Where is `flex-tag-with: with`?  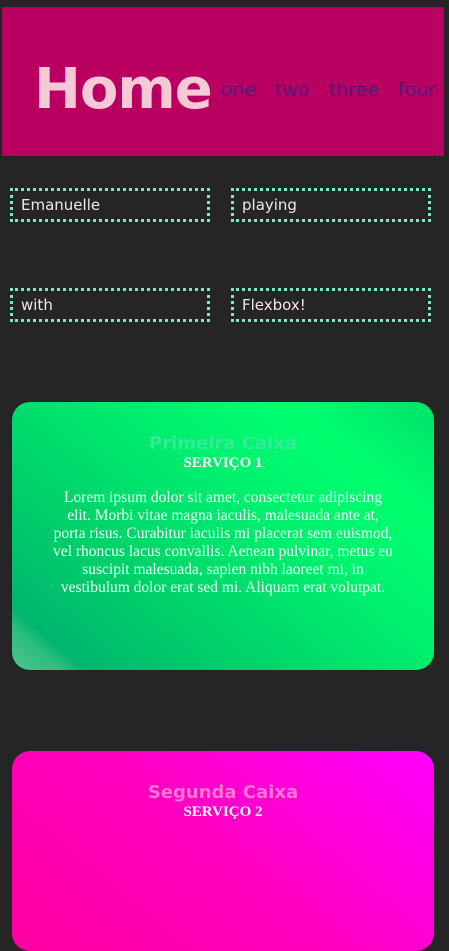
flex-tag-with: with is located at coordinates (110, 305).